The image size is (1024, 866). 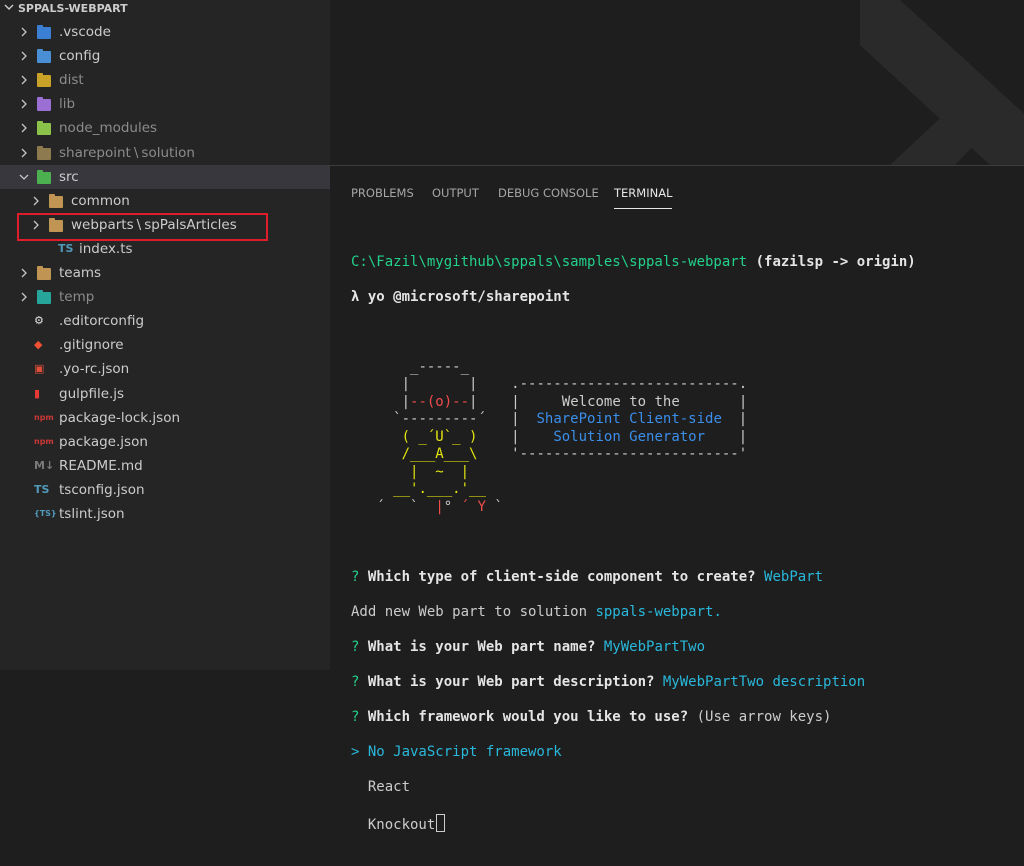 I want to click on src-folder-icon, so click(x=44, y=176).